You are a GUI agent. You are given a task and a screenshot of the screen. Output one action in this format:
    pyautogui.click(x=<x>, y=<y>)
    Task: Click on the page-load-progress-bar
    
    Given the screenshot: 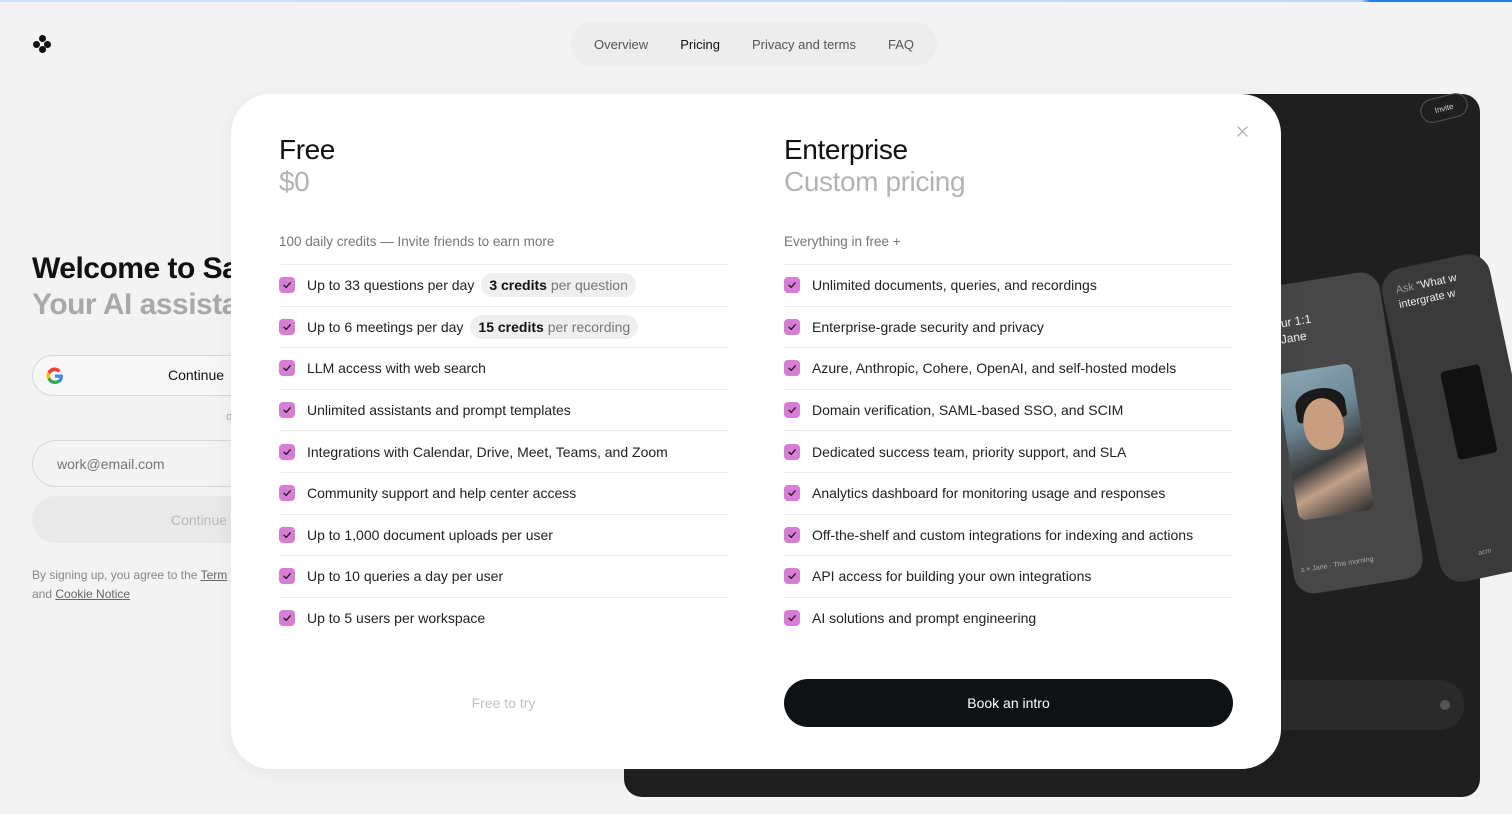 What is the action you would take?
    pyautogui.click(x=756, y=1)
    